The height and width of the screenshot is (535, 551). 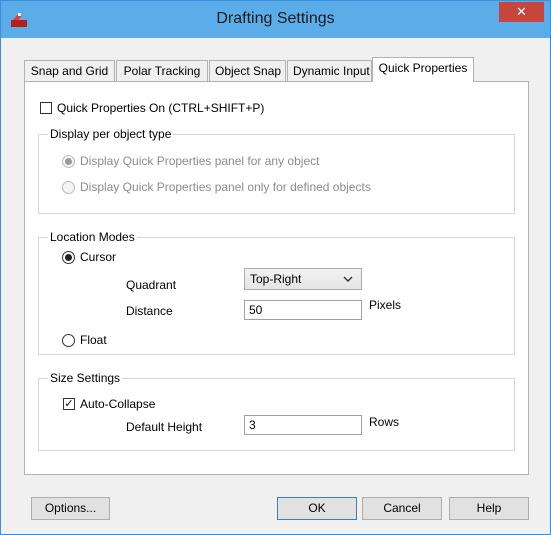 What do you see at coordinates (276, 170) in the screenshot?
I see `display-per-object-group: Display per object type` at bounding box center [276, 170].